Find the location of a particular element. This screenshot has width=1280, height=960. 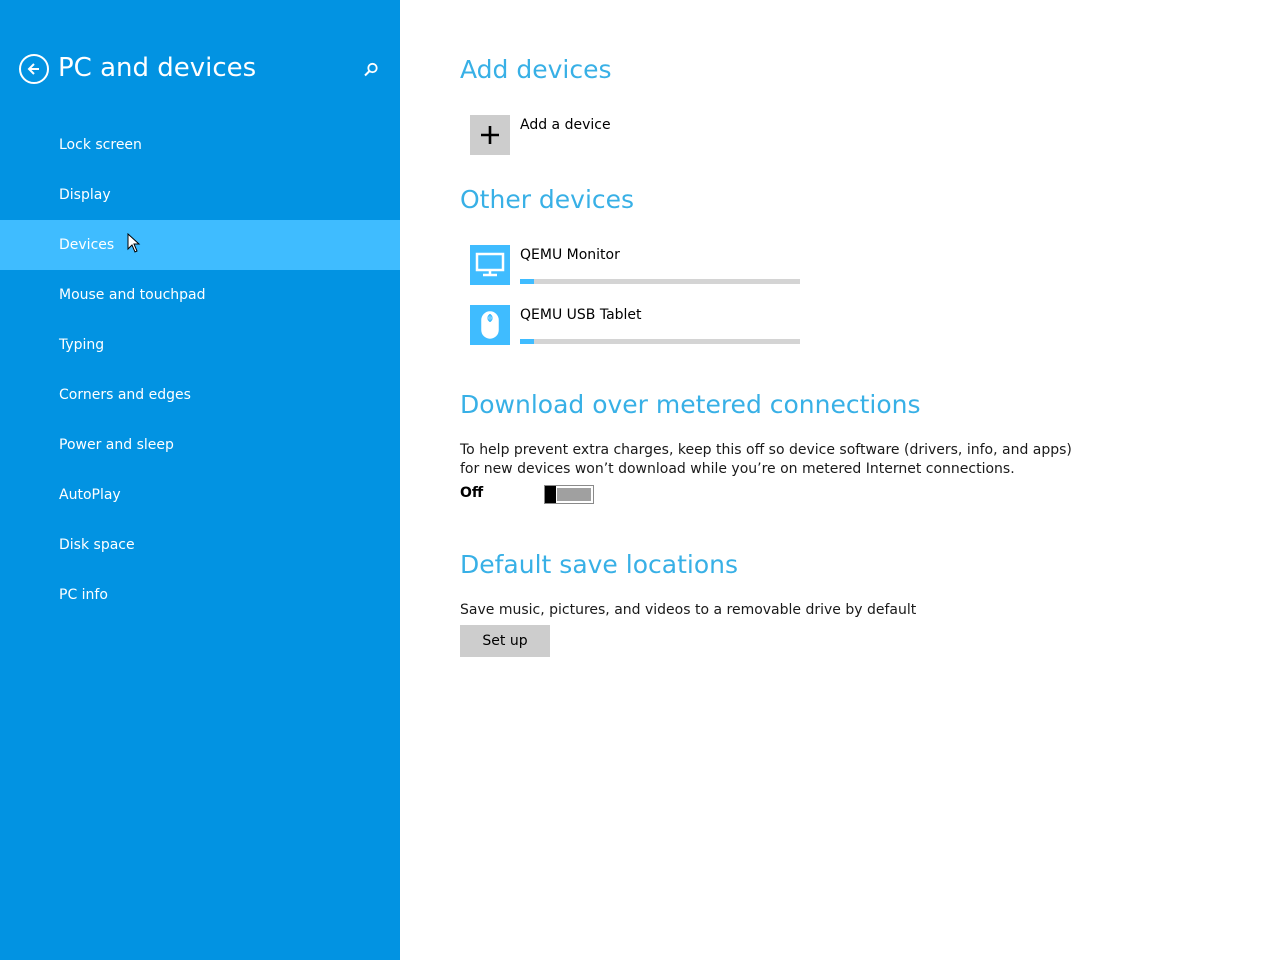

sidebar-item-devices: Devices is located at coordinates (200, 245).